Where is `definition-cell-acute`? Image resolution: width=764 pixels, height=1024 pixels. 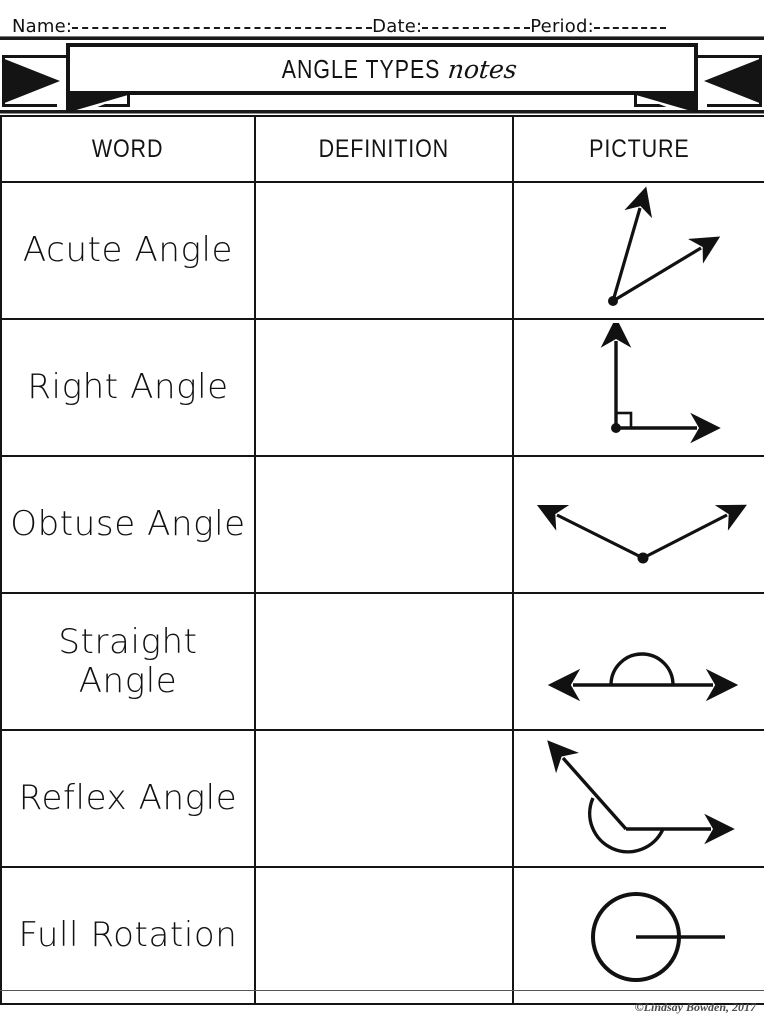 definition-cell-acute is located at coordinates (384, 250).